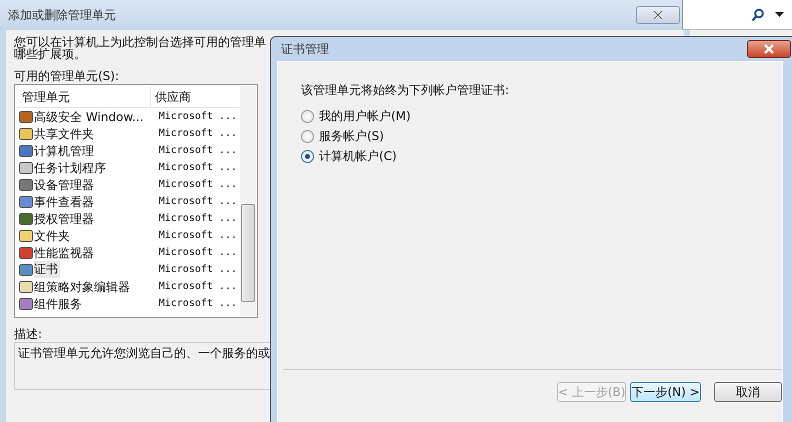 The image size is (792, 422). I want to click on window-title: 证书管理, so click(305, 49).